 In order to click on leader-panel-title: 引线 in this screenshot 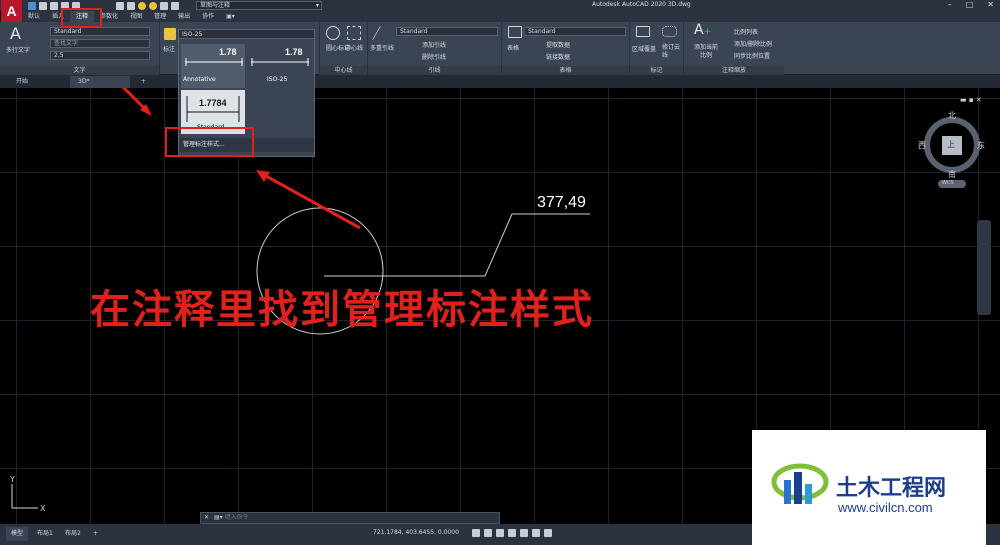, I will do `click(434, 70)`.